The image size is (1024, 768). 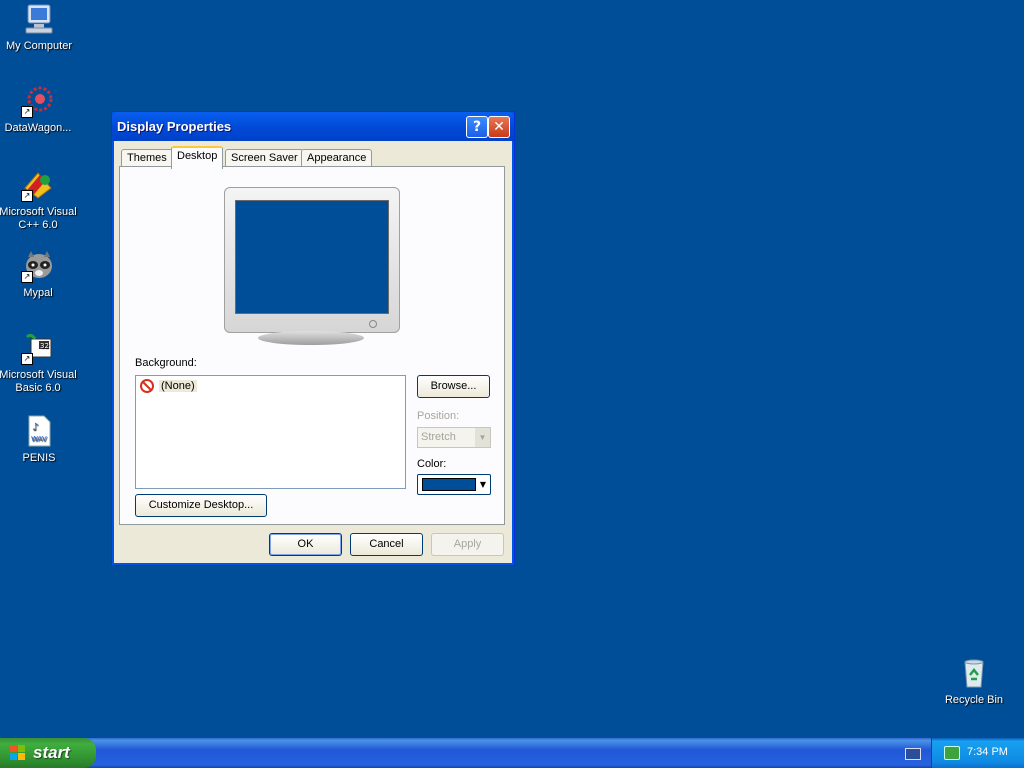 I want to click on desktop-icon-label: Microsoft Visual Basic 6.0, so click(x=38, y=381).